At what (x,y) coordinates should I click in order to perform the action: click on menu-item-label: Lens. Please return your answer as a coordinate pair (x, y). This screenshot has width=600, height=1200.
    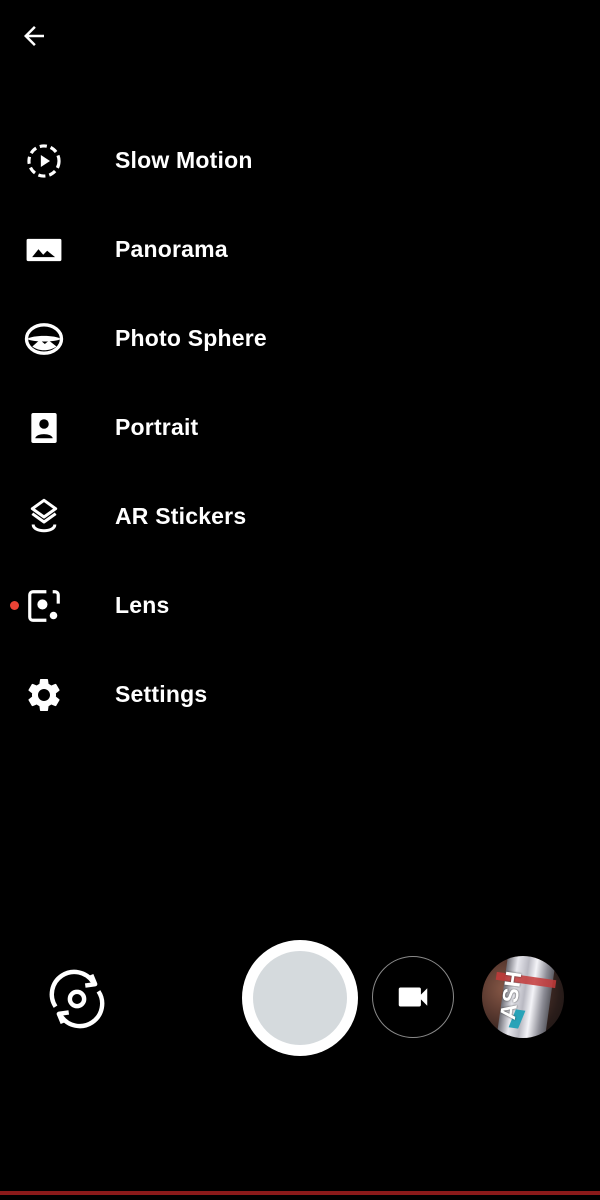
    Looking at the image, I should click on (142, 605).